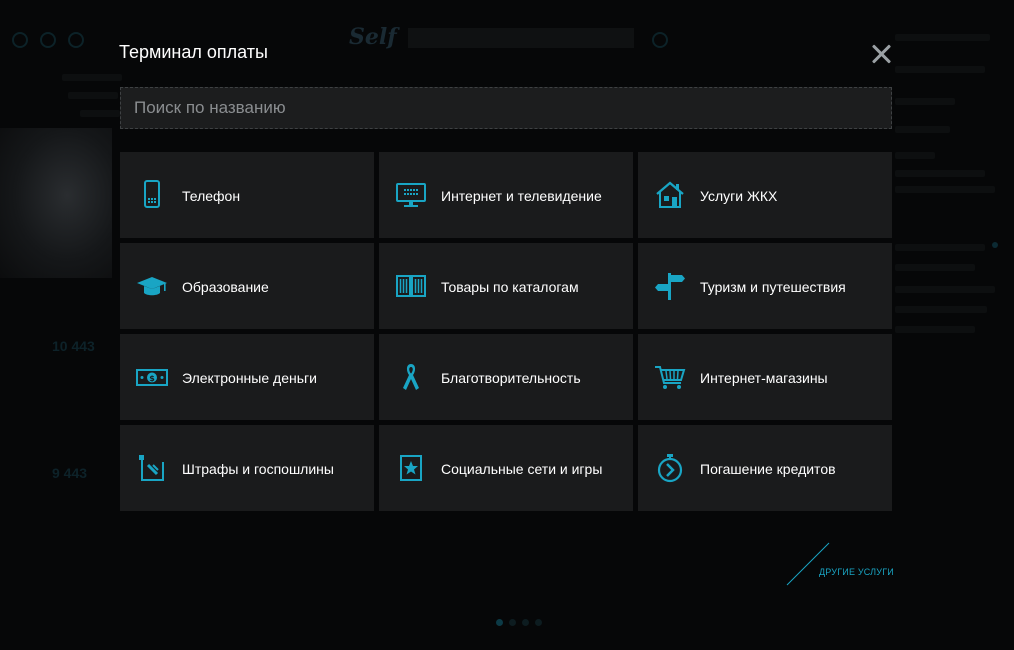  Describe the element at coordinates (808, 564) in the screenshot. I see `slash-decoration` at that location.